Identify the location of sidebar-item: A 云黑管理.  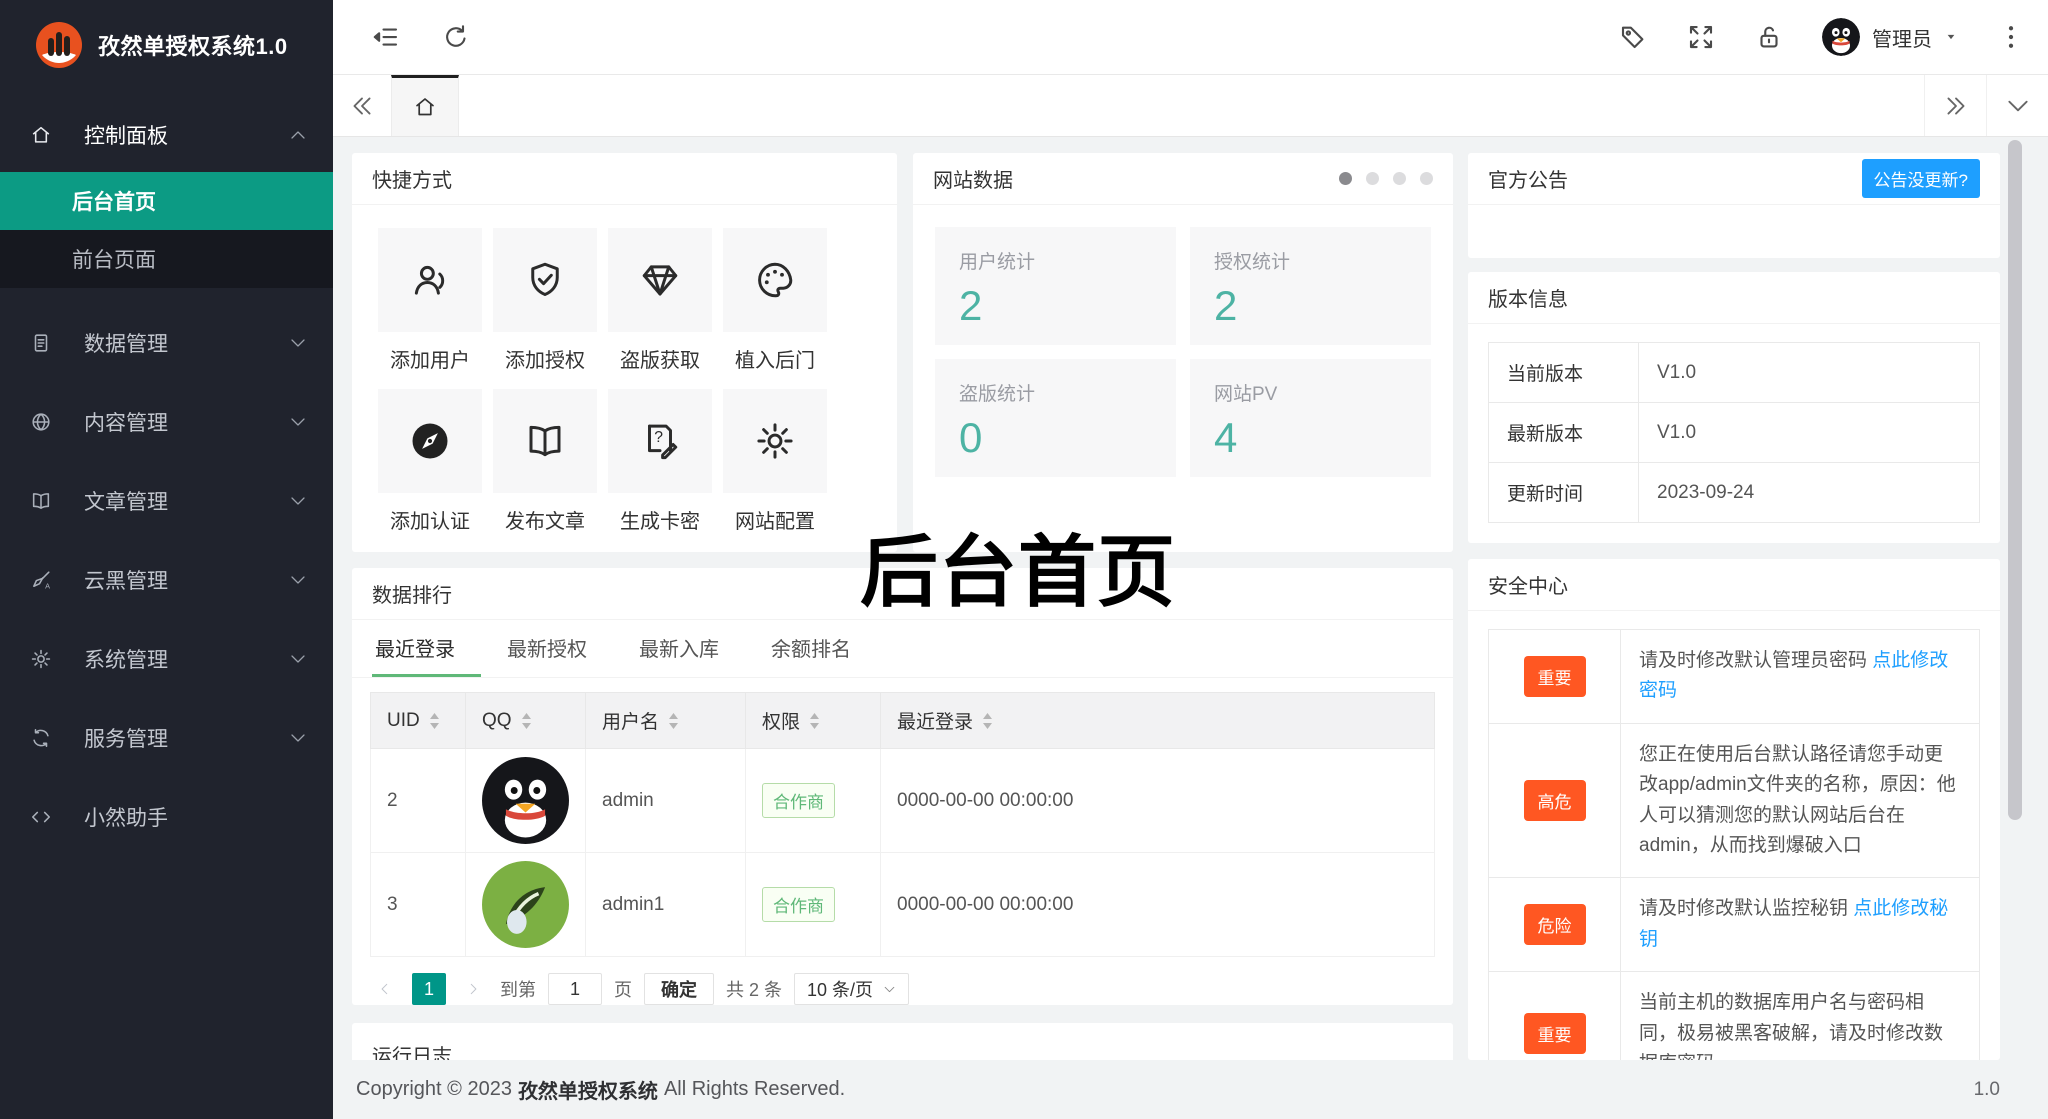
(166, 580).